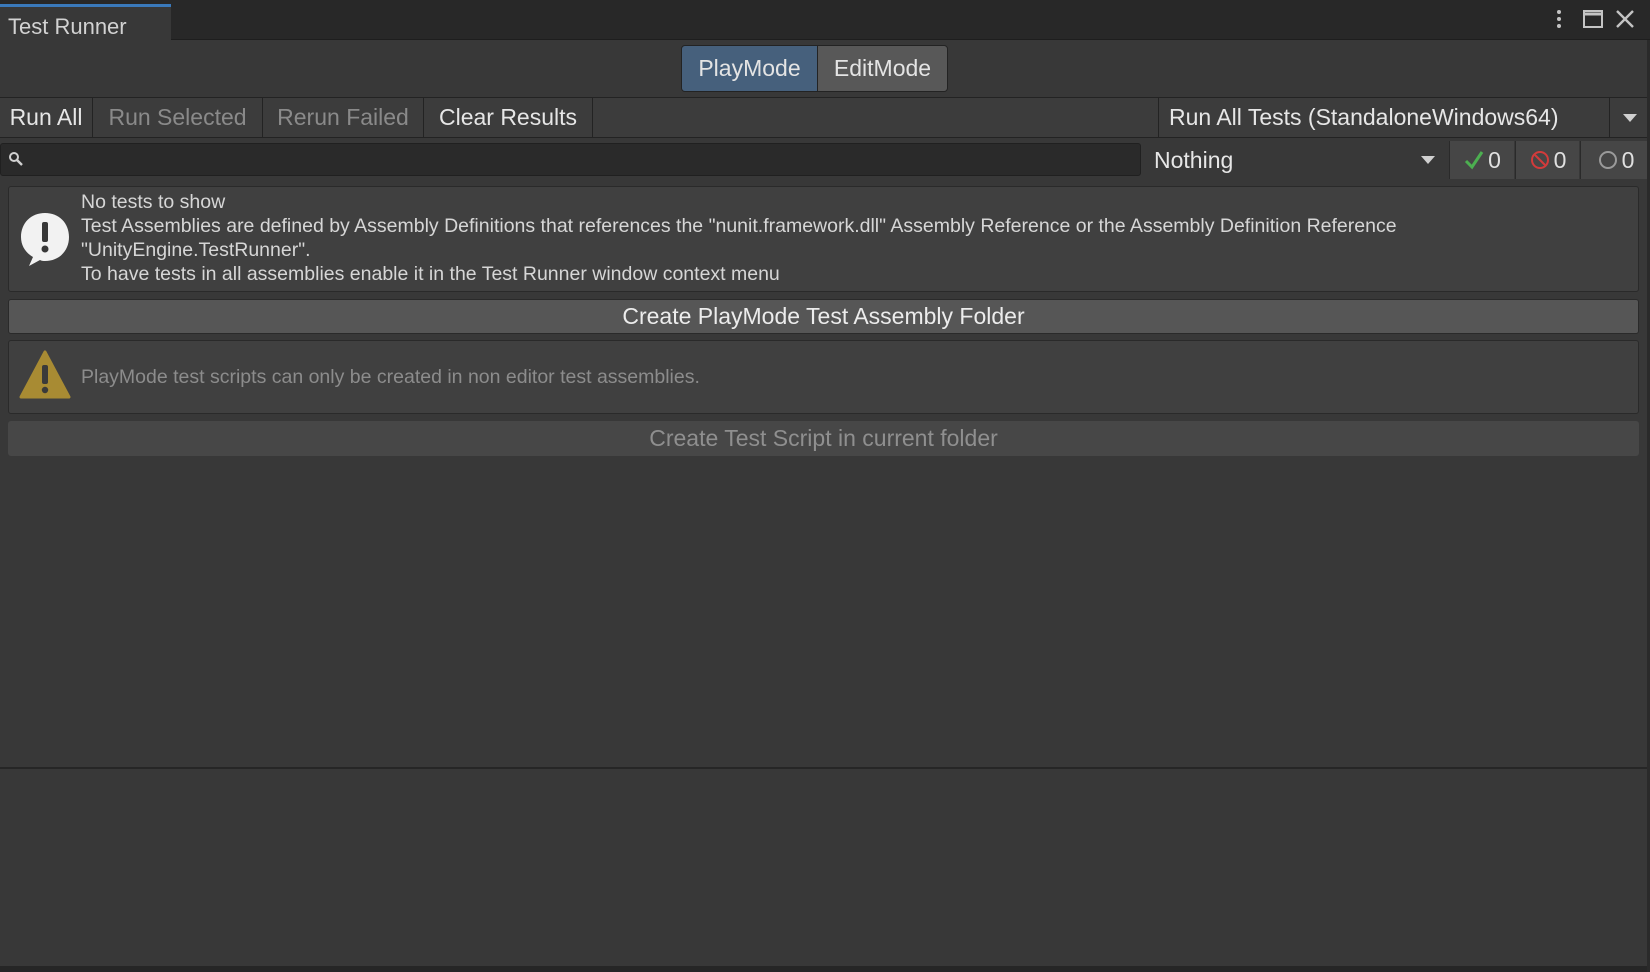 The height and width of the screenshot is (972, 1650). Describe the element at coordinates (1296, 160) in the screenshot. I see `category-filter-dropdown: Nothing` at that location.